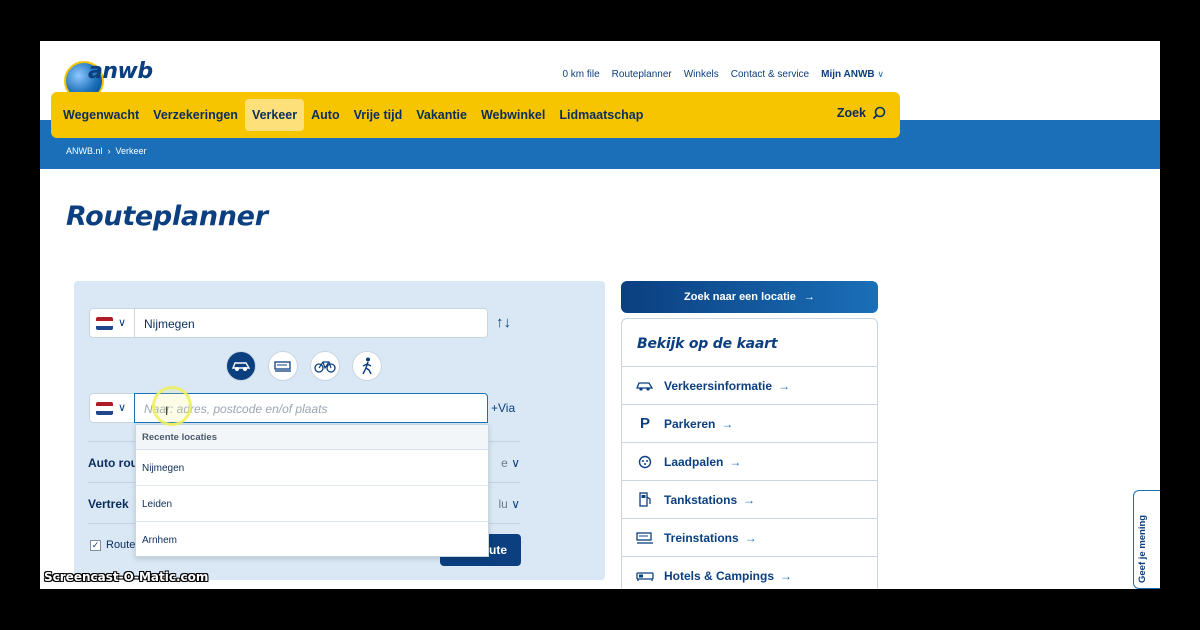 The height and width of the screenshot is (630, 1200). Describe the element at coordinates (312, 437) in the screenshot. I see `dropdown-header: Recente locaties` at that location.